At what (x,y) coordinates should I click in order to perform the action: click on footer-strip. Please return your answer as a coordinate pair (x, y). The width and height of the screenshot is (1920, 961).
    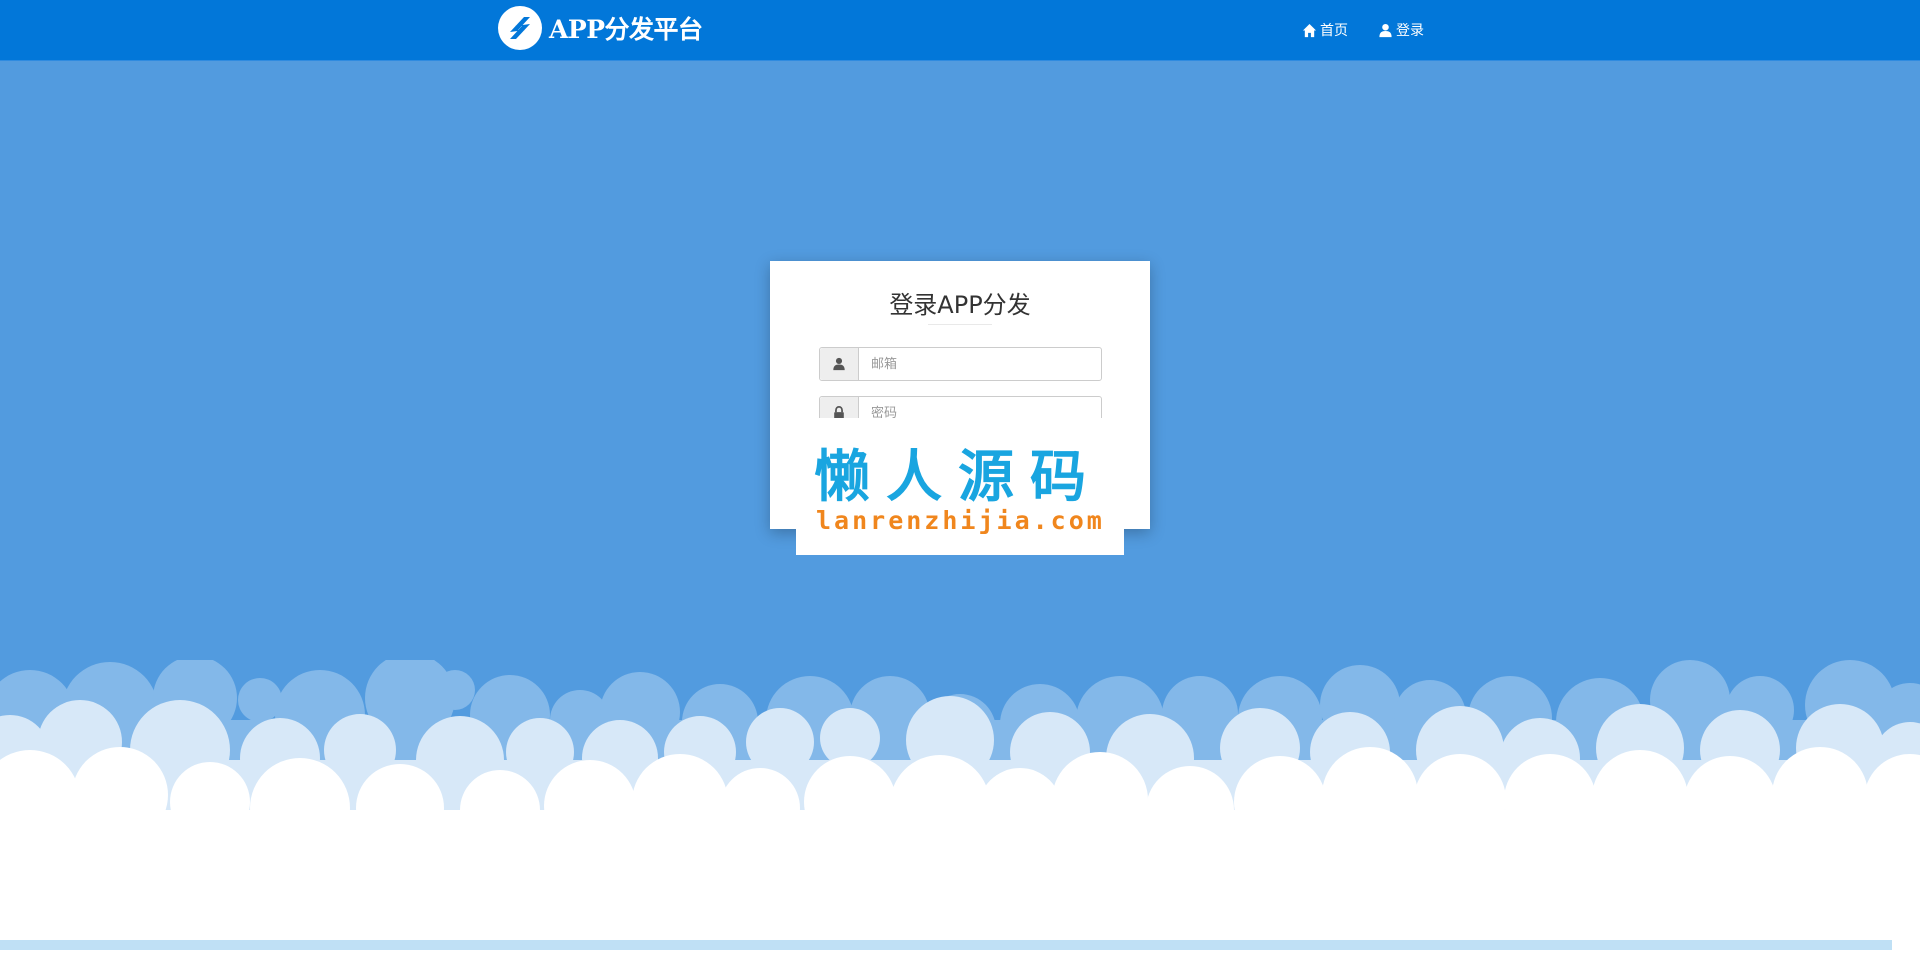
    Looking at the image, I should click on (946, 945).